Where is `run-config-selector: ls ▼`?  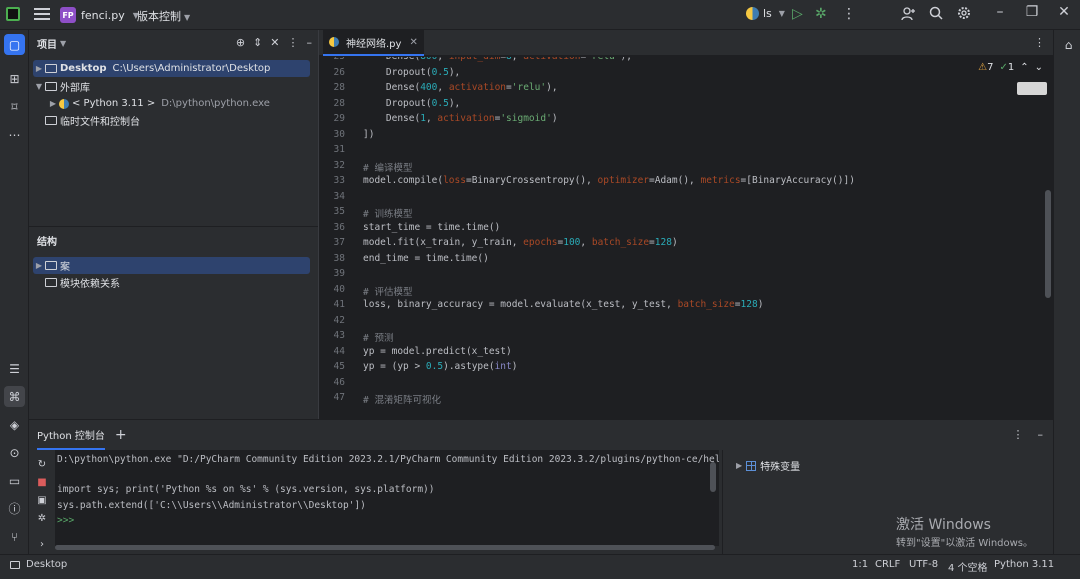
run-config-selector: ls ▼ is located at coordinates (765, 13).